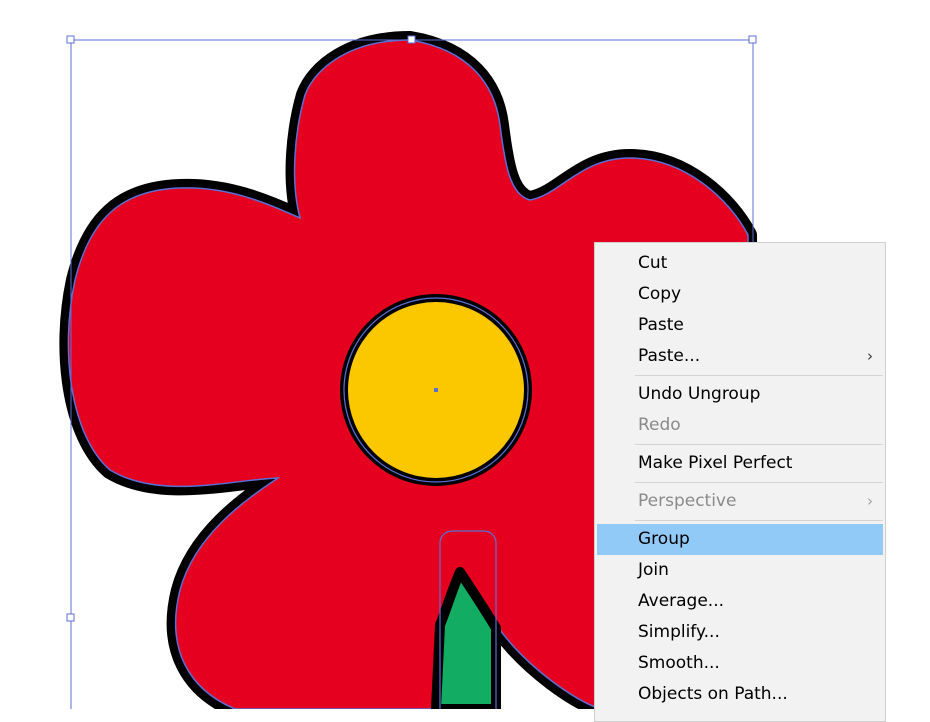 The width and height of the screenshot is (930, 722). Describe the element at coordinates (653, 263) in the screenshot. I see `menu-item-label: Cut` at that location.